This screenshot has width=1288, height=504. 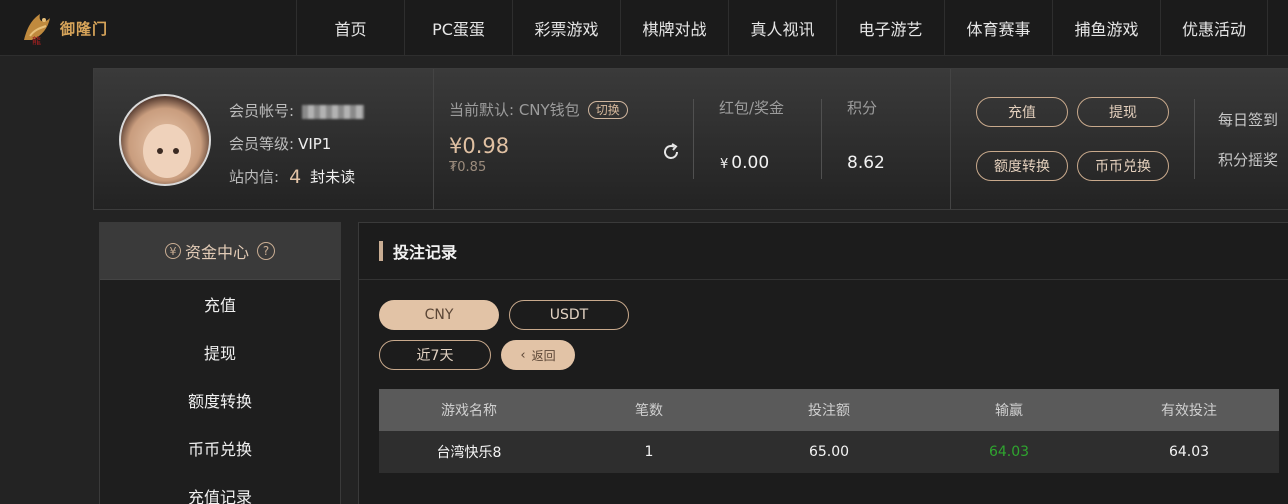 What do you see at coordinates (1106, 28) in the screenshot?
I see `nav-fishing: 捕鱼游戏` at bounding box center [1106, 28].